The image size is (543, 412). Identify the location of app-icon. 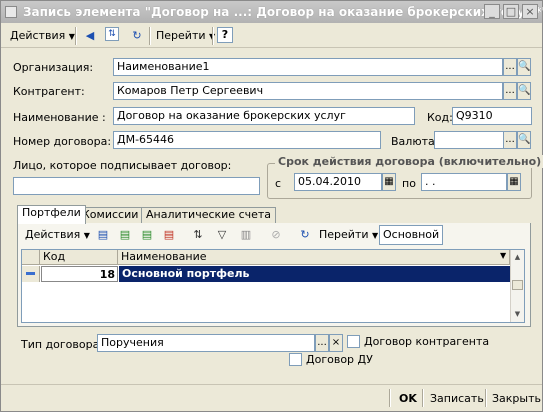
(11, 12).